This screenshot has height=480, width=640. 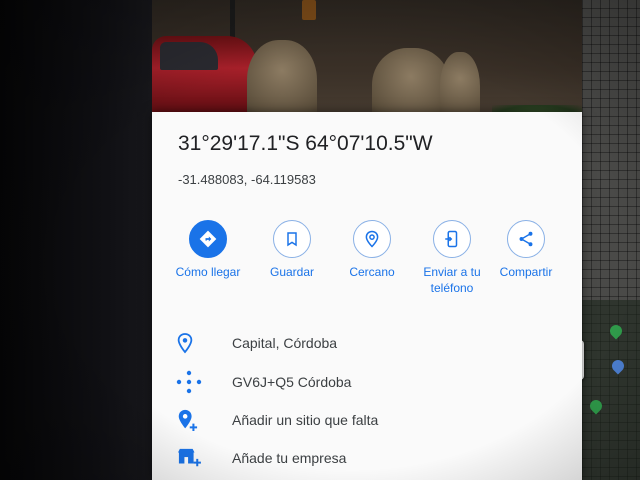 What do you see at coordinates (452, 280) in the screenshot?
I see `send-to-phone-label: Enviar a tu teléfono` at bounding box center [452, 280].